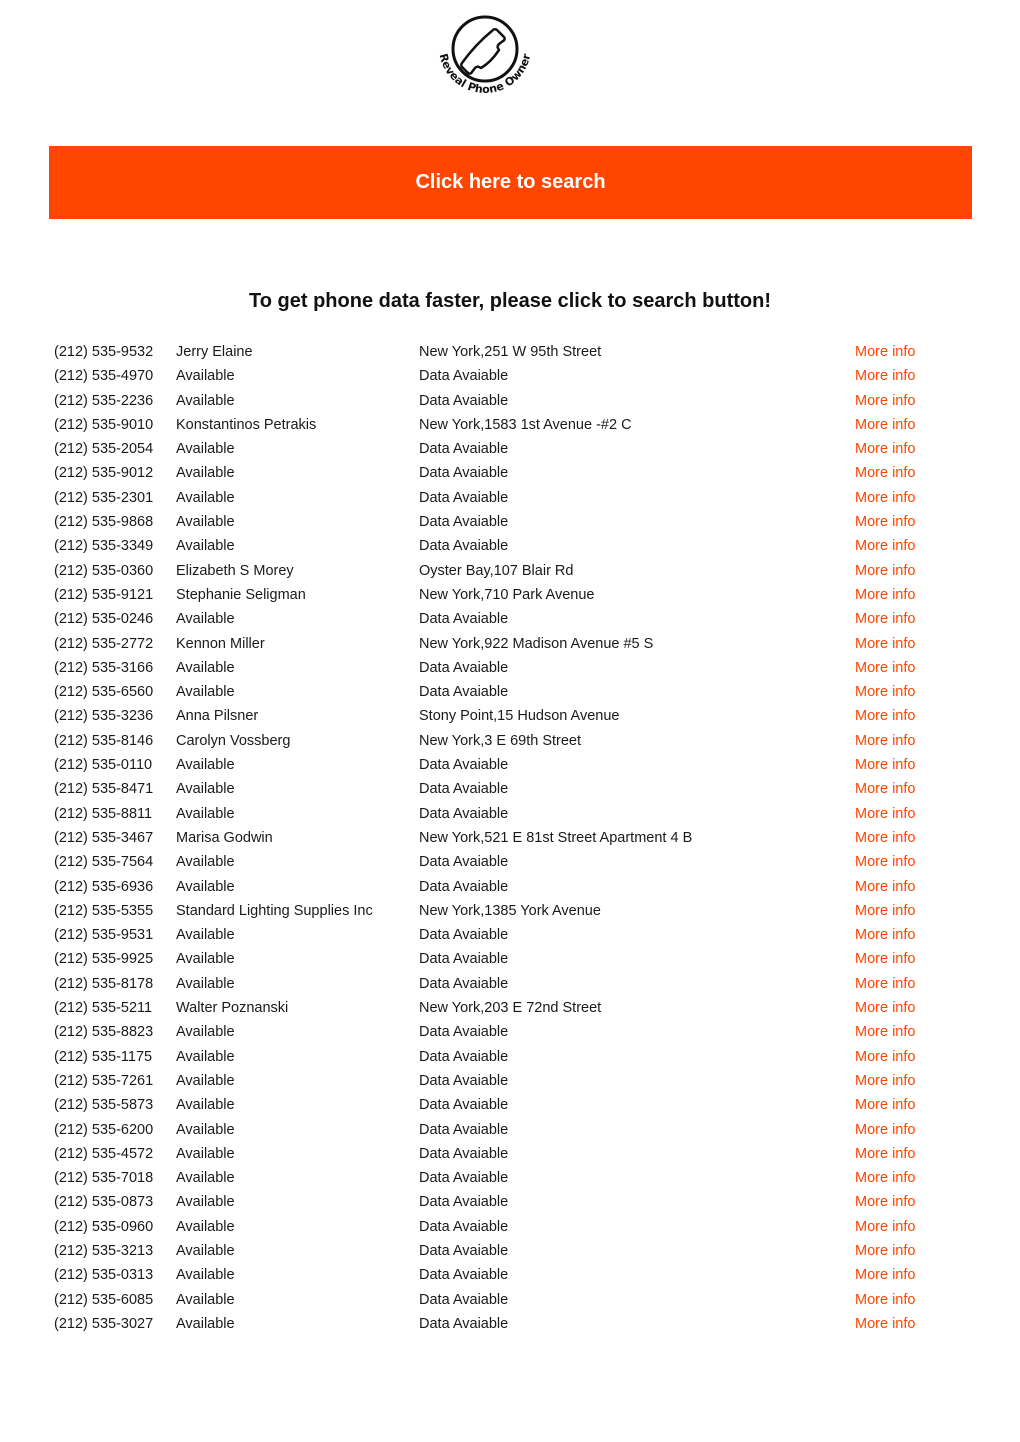 The image size is (1020, 1442). I want to click on owner-name: Walter Poznanski, so click(232, 1008).